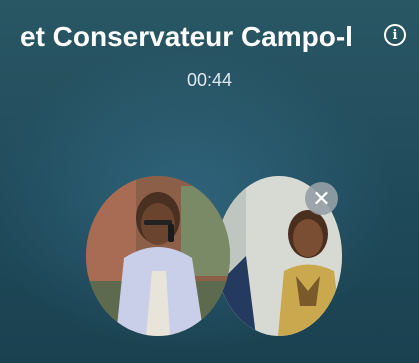 The width and height of the screenshot is (419, 363). Describe the element at coordinates (209, 80) in the screenshot. I see `call-timer: 00:44` at that location.